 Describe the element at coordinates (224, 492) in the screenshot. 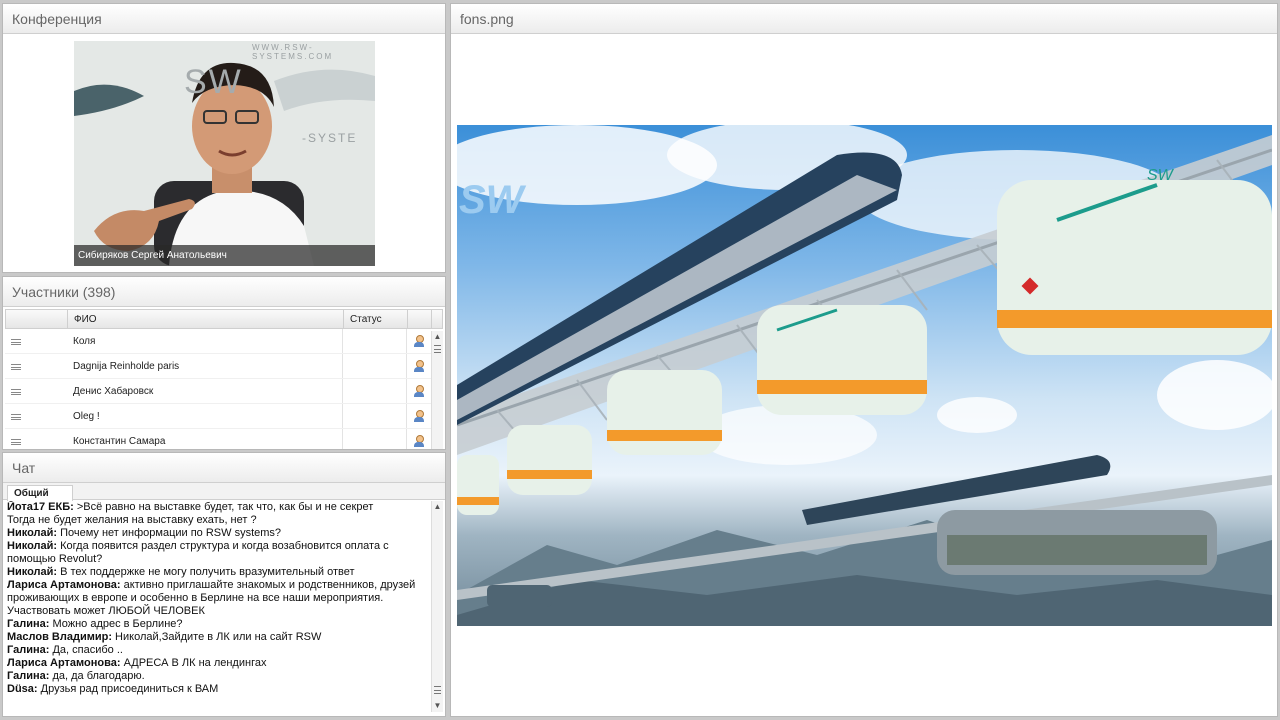

I see `chat-tabbar: Общий` at that location.